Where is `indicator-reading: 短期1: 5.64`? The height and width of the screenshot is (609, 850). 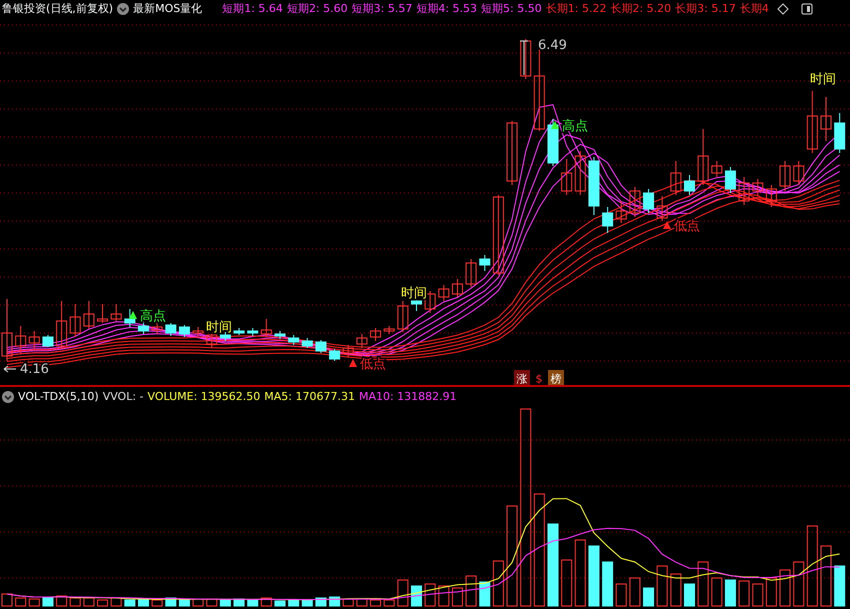 indicator-reading: 短期1: 5.64 is located at coordinates (252, 9).